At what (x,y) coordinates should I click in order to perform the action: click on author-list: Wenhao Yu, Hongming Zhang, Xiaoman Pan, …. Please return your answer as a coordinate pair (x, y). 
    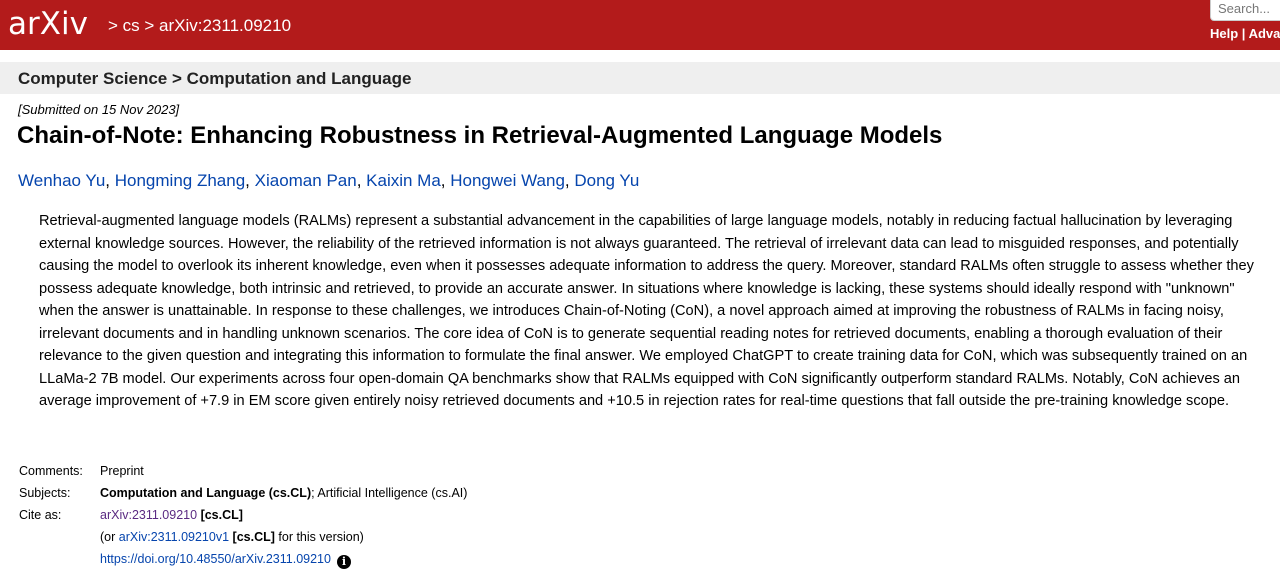
    Looking at the image, I should click on (329, 180).